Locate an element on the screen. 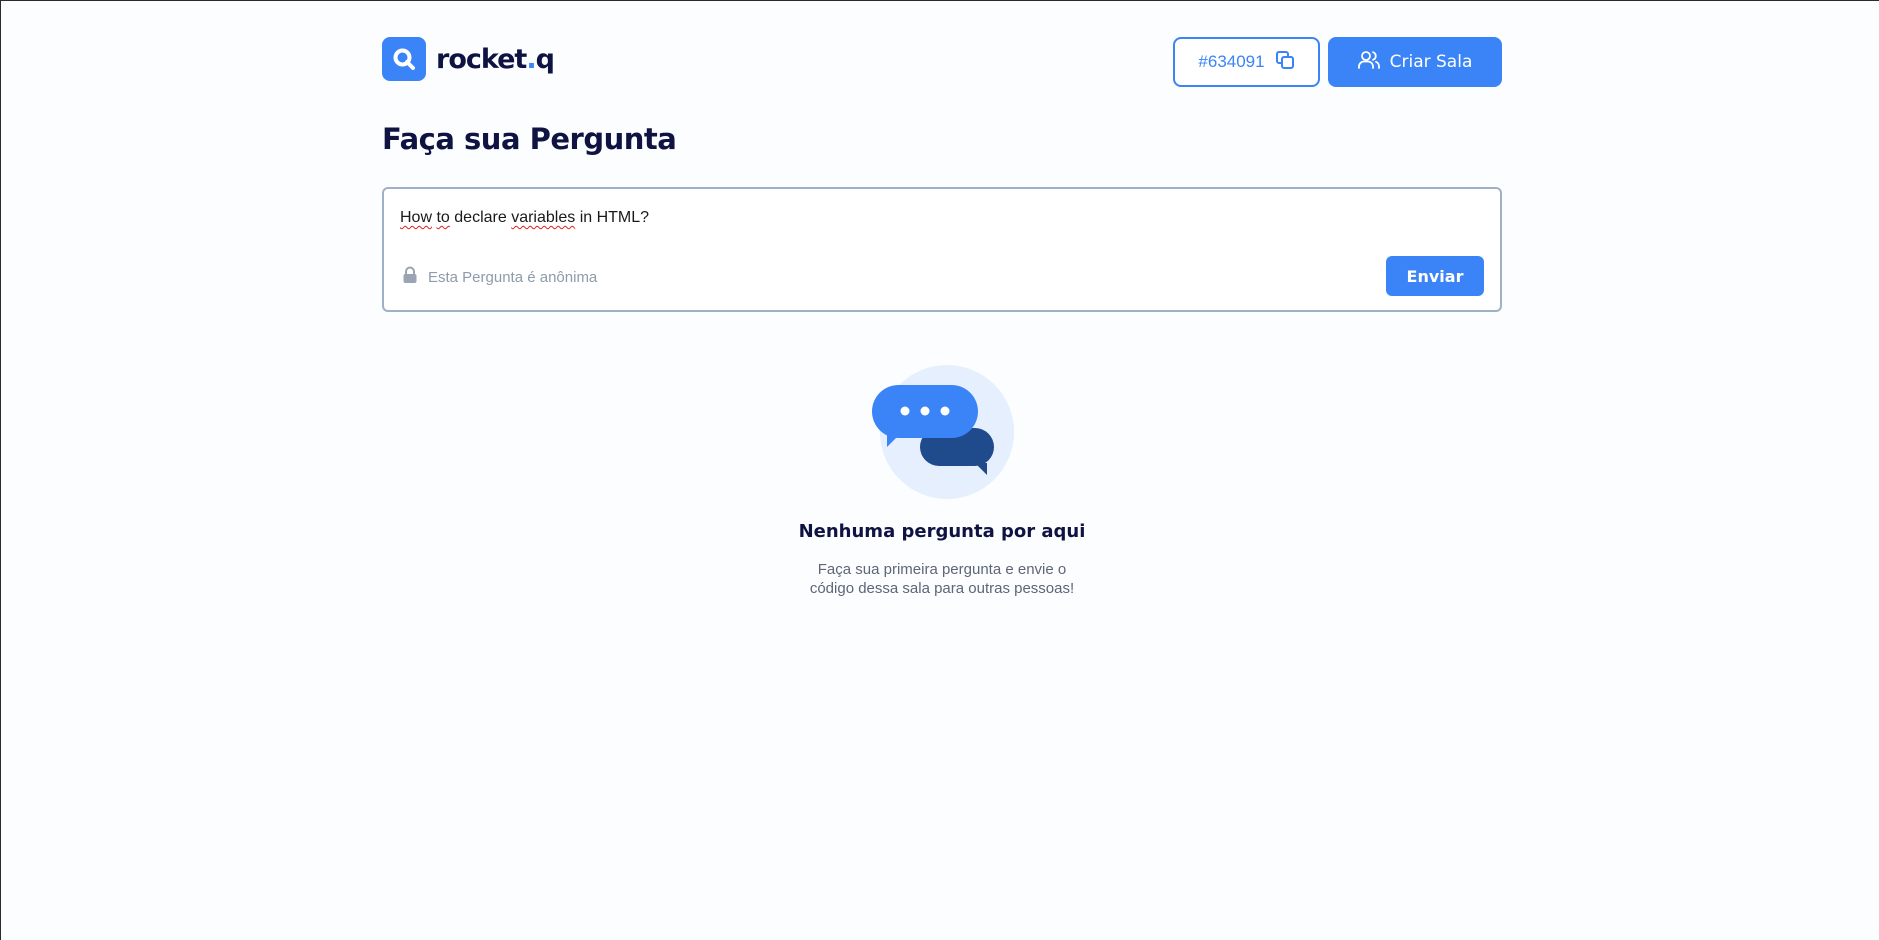 The height and width of the screenshot is (940, 1879). question-word: to is located at coordinates (443, 217).